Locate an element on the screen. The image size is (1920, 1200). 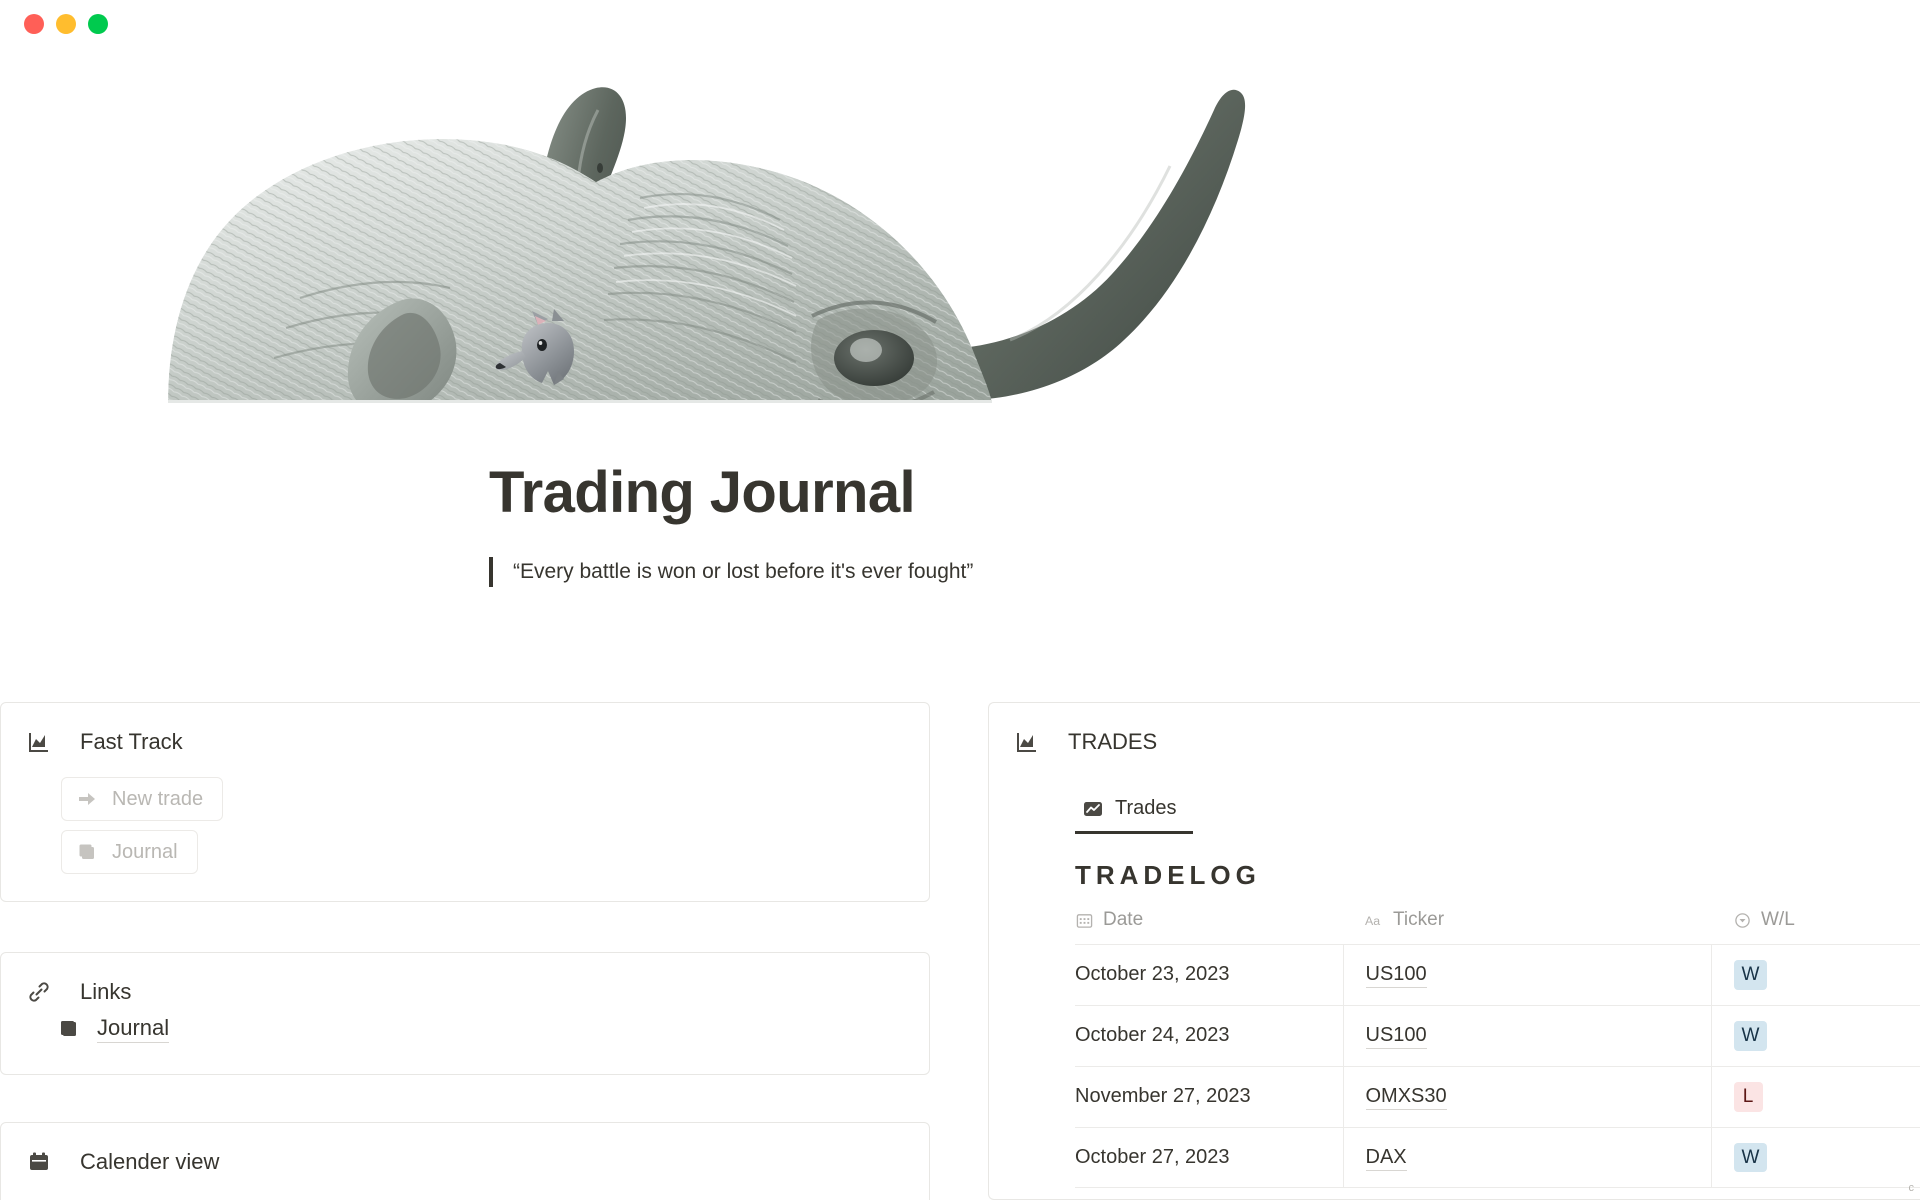
tradelog-title: TRADELOG is located at coordinates (1168, 875).